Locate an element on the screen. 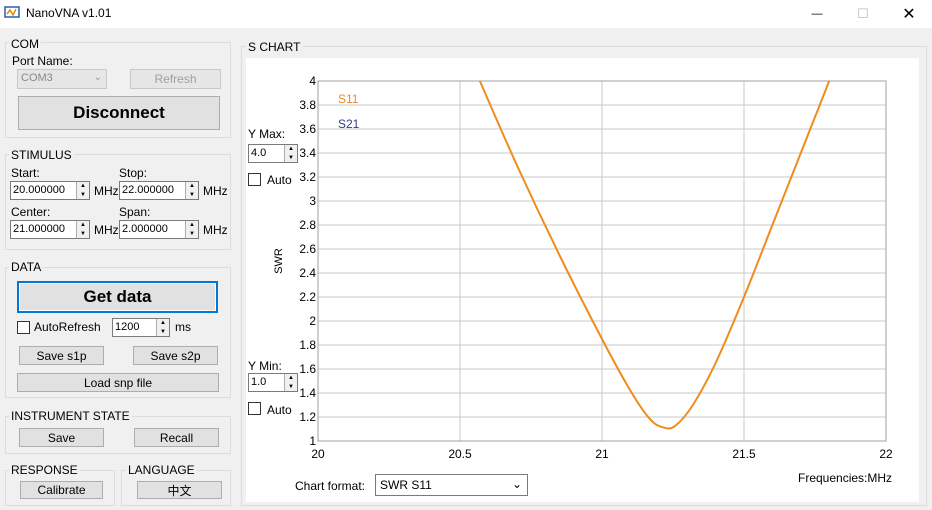 Image resolution: width=932 pixels, height=510 pixels. minimize-icon: — is located at coordinates (817, 14).